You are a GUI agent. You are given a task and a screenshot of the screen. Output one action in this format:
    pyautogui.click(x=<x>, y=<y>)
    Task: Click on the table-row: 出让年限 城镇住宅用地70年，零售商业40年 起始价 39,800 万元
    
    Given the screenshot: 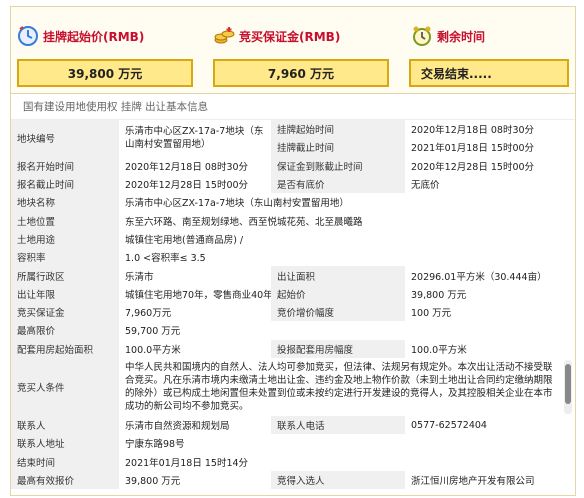 What is the action you would take?
    pyautogui.click(x=293, y=293)
    